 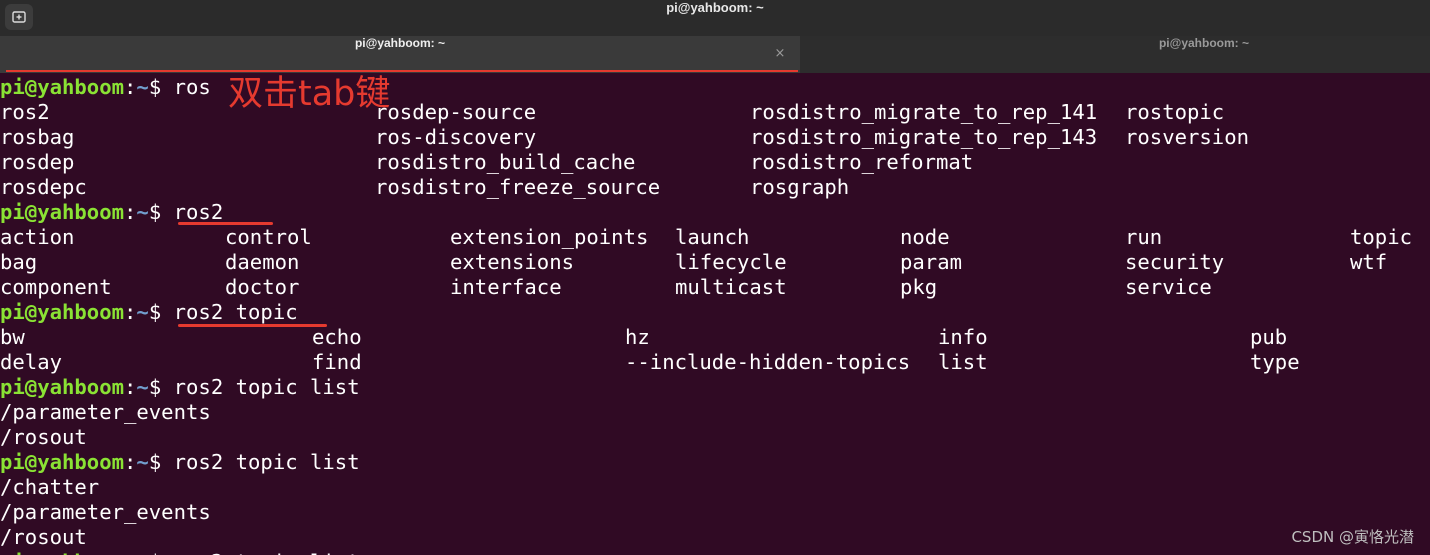 I want to click on output-item: pub, so click(x=1269, y=337).